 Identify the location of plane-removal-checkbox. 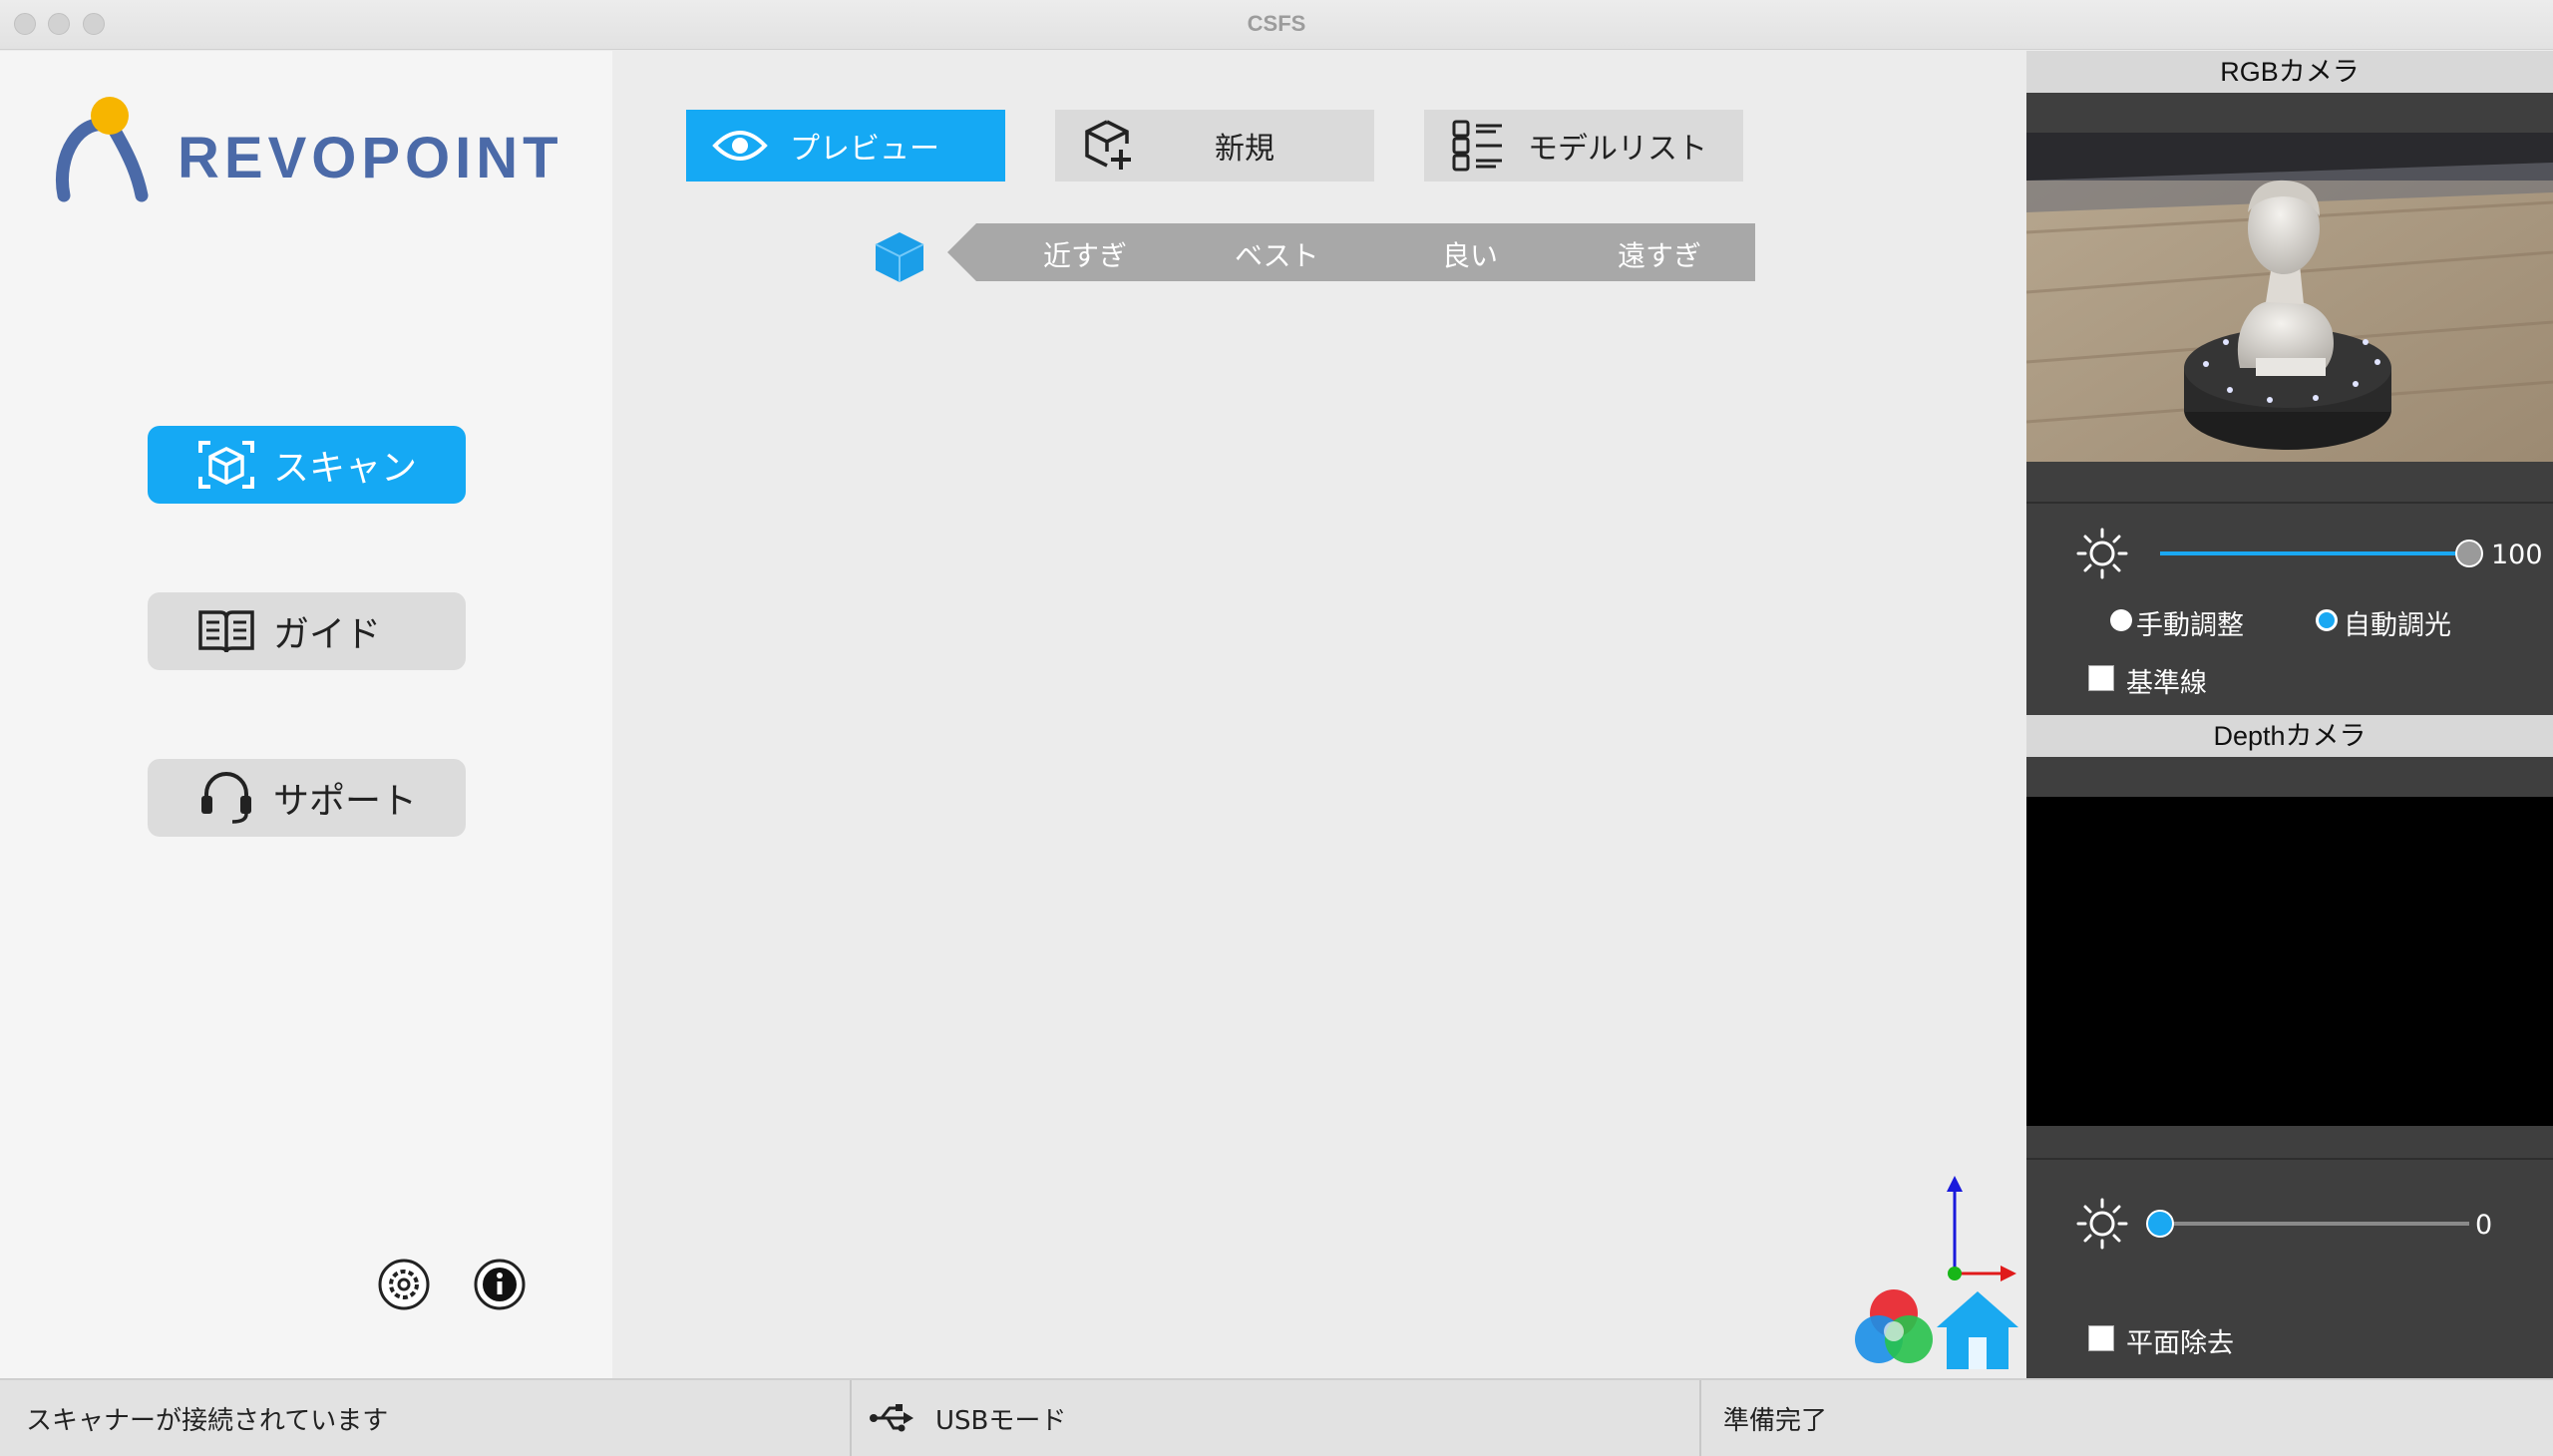
(2101, 1338).